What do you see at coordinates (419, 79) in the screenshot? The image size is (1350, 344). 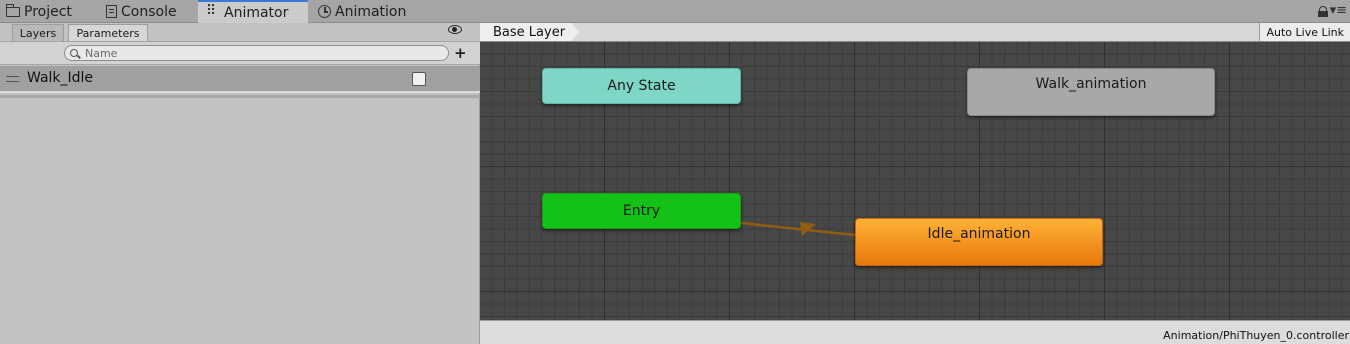 I see `parameter-bool-checkbox` at bounding box center [419, 79].